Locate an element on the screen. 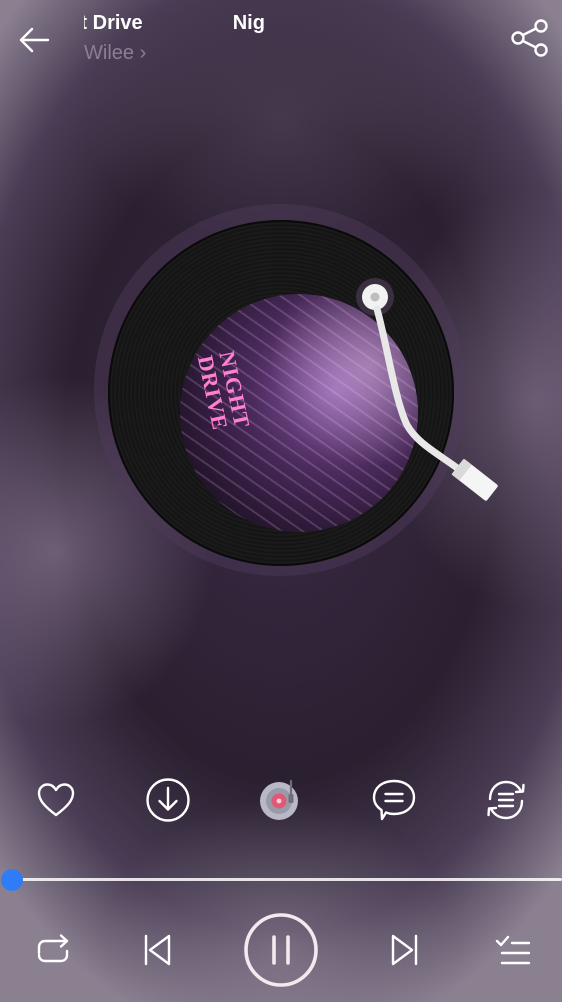 This screenshot has width=562, height=1002. next-icon is located at coordinates (404, 950).